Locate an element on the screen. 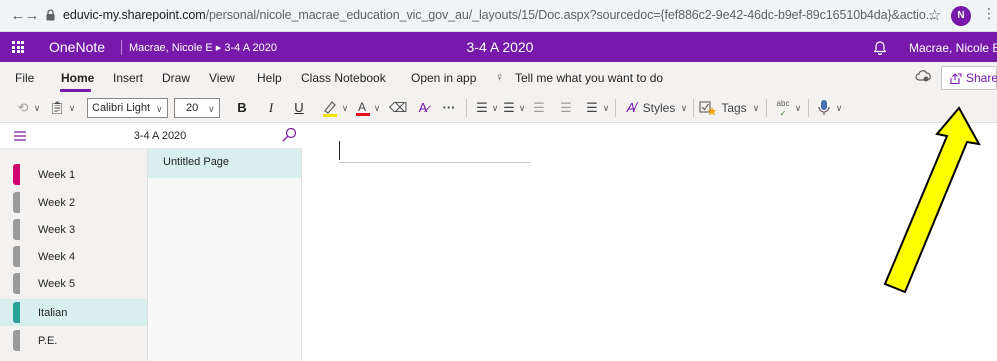 The height and width of the screenshot is (361, 997). profile-avatar: N is located at coordinates (961, 16).